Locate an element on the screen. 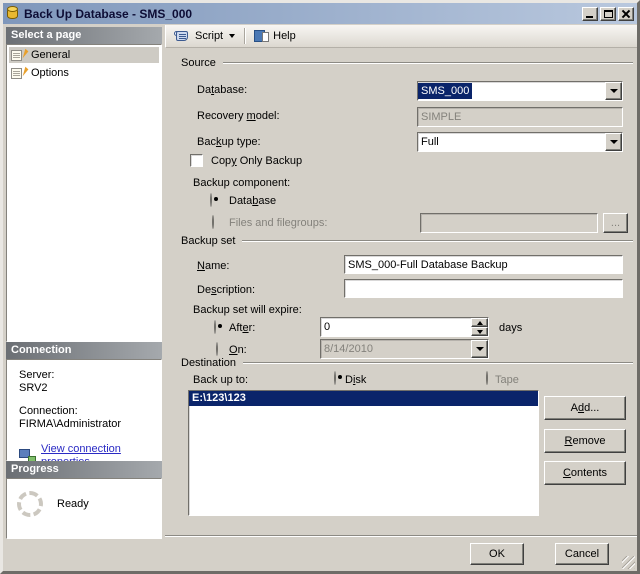 This screenshot has width=640, height=574. files-filegroups-label: Files and filegroups: is located at coordinates (278, 223).